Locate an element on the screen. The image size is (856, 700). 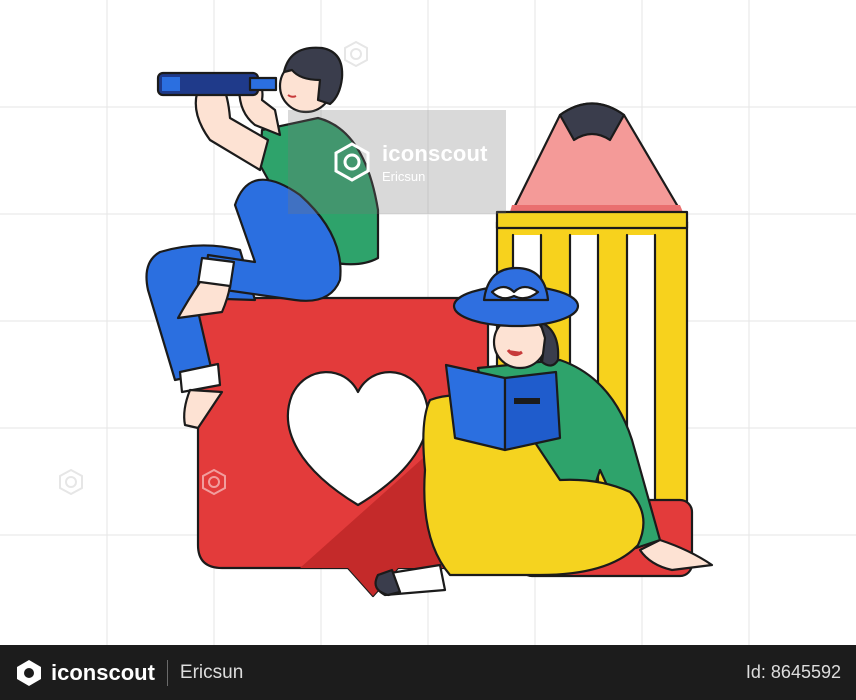
center-watermark: iconscout Ericsun is located at coordinates (397, 162).